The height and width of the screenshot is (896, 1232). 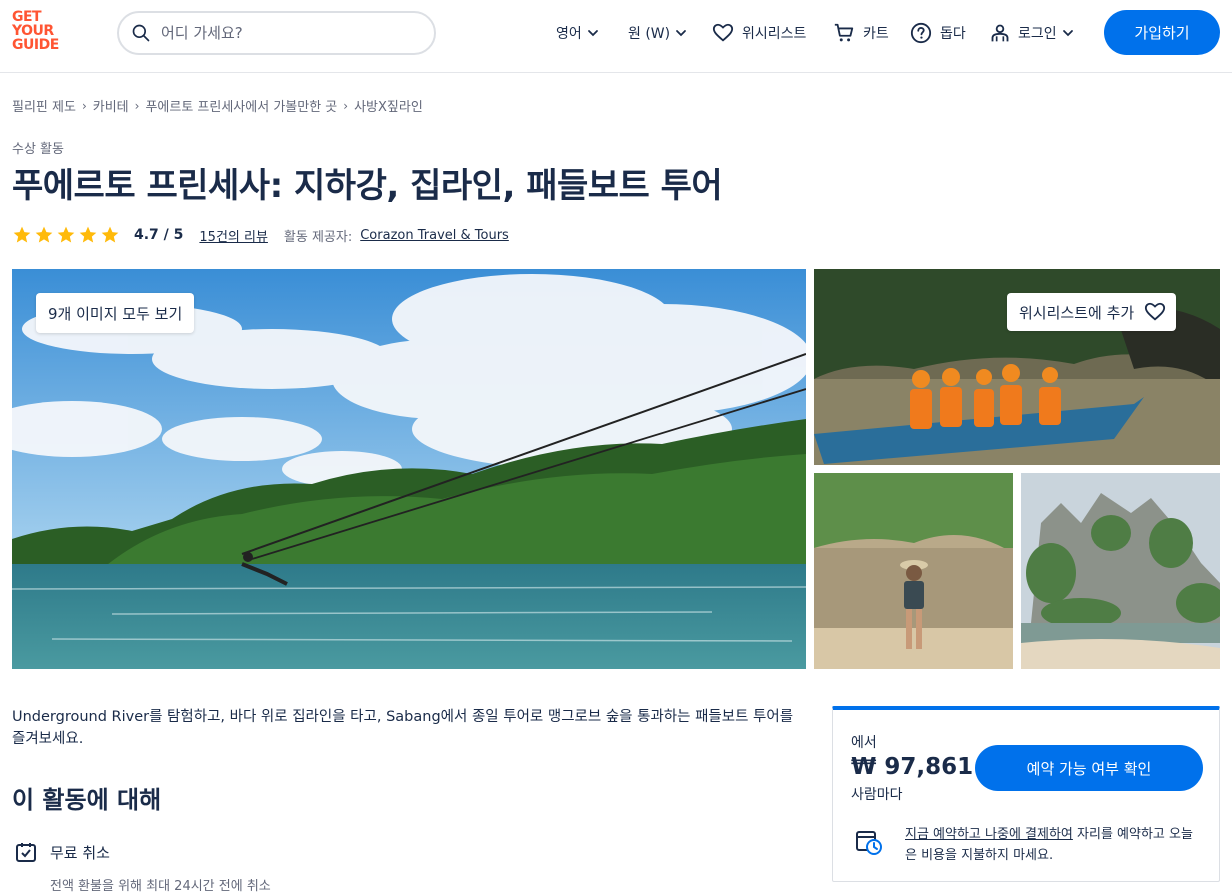 I want to click on view-all-label: 9개 이미지 모두 보기, so click(x=115, y=313).